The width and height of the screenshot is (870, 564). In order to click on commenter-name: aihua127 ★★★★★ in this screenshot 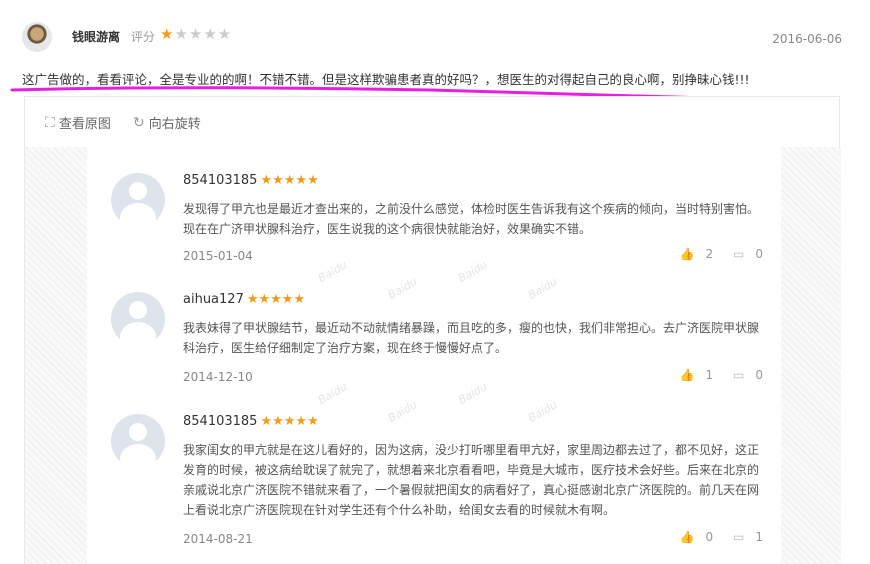, I will do `click(244, 299)`.